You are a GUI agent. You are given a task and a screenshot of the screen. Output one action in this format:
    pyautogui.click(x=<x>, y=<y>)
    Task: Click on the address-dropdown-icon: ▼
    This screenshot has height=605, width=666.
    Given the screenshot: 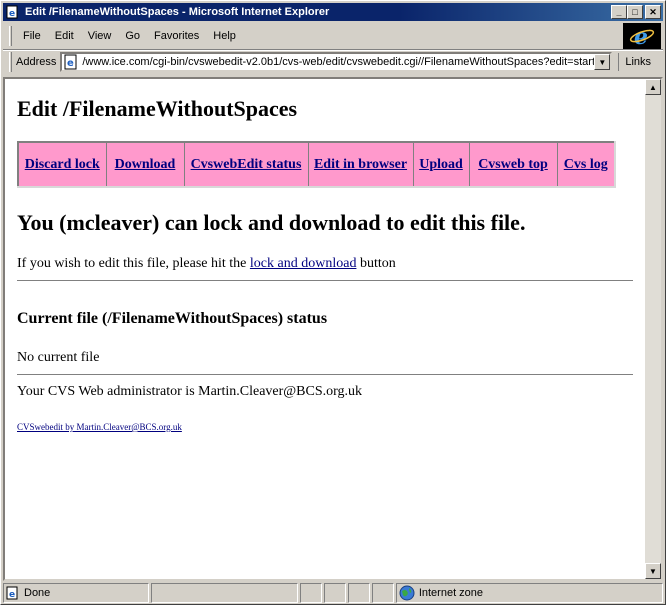 What is the action you would take?
    pyautogui.click(x=602, y=62)
    